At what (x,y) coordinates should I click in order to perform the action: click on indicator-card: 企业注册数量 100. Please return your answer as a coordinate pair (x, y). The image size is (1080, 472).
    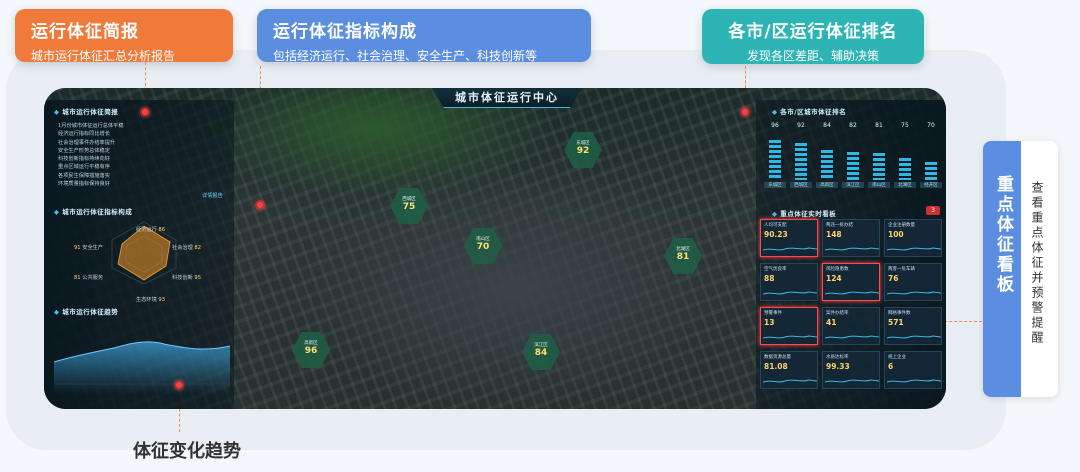
    Looking at the image, I should click on (913, 238).